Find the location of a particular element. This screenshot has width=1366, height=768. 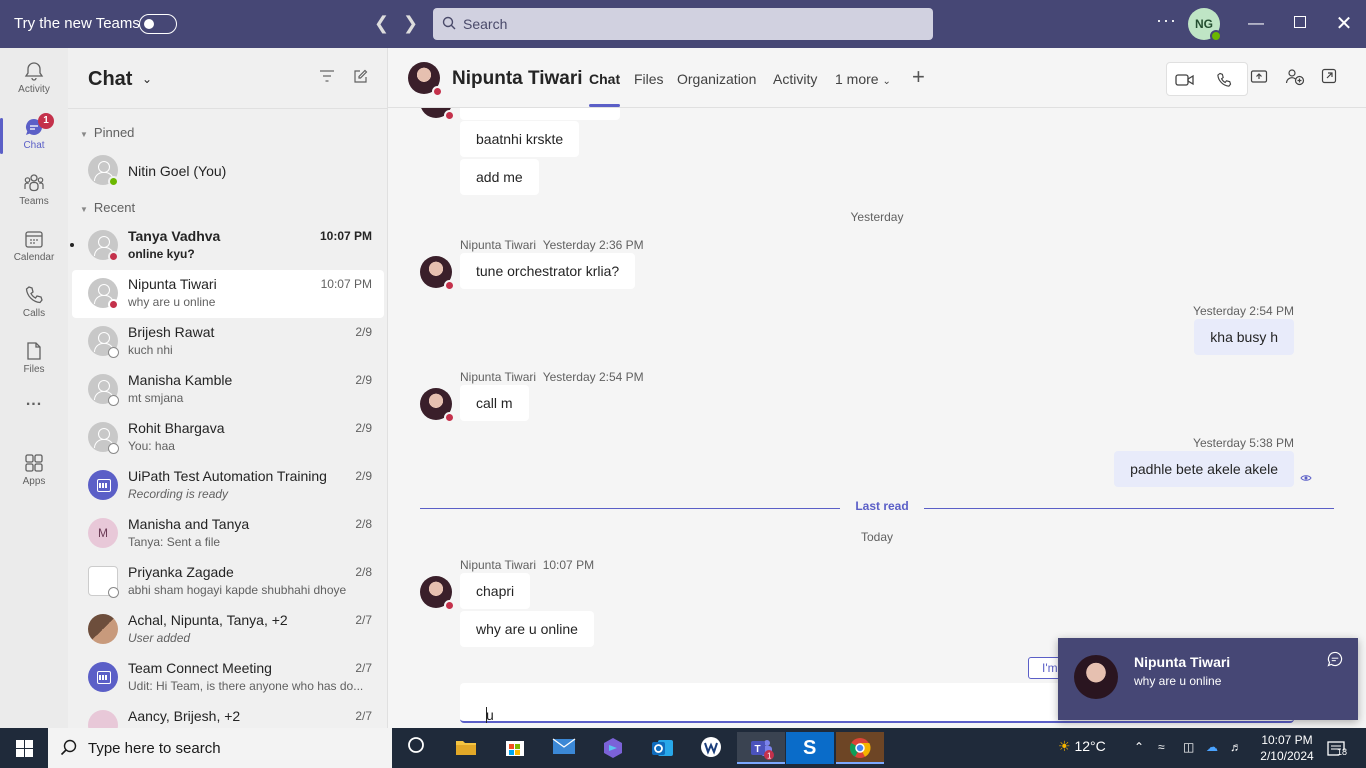

message-bubble: add me is located at coordinates (499, 177).